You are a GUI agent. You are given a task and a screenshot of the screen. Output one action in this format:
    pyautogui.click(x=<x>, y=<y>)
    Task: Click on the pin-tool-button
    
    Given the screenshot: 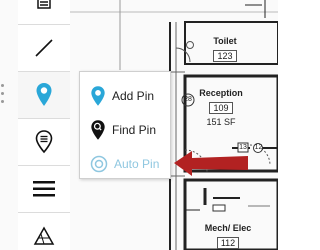 What is the action you would take?
    pyautogui.click(x=44, y=95)
    